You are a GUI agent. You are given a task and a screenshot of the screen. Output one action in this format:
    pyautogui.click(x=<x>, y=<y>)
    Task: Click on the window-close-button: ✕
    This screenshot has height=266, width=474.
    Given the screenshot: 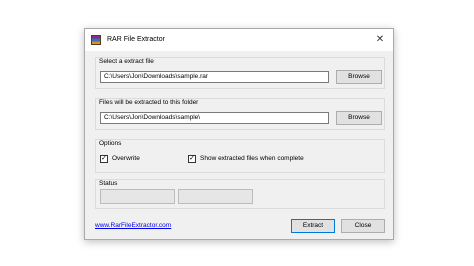 What is the action you would take?
    pyautogui.click(x=380, y=40)
    